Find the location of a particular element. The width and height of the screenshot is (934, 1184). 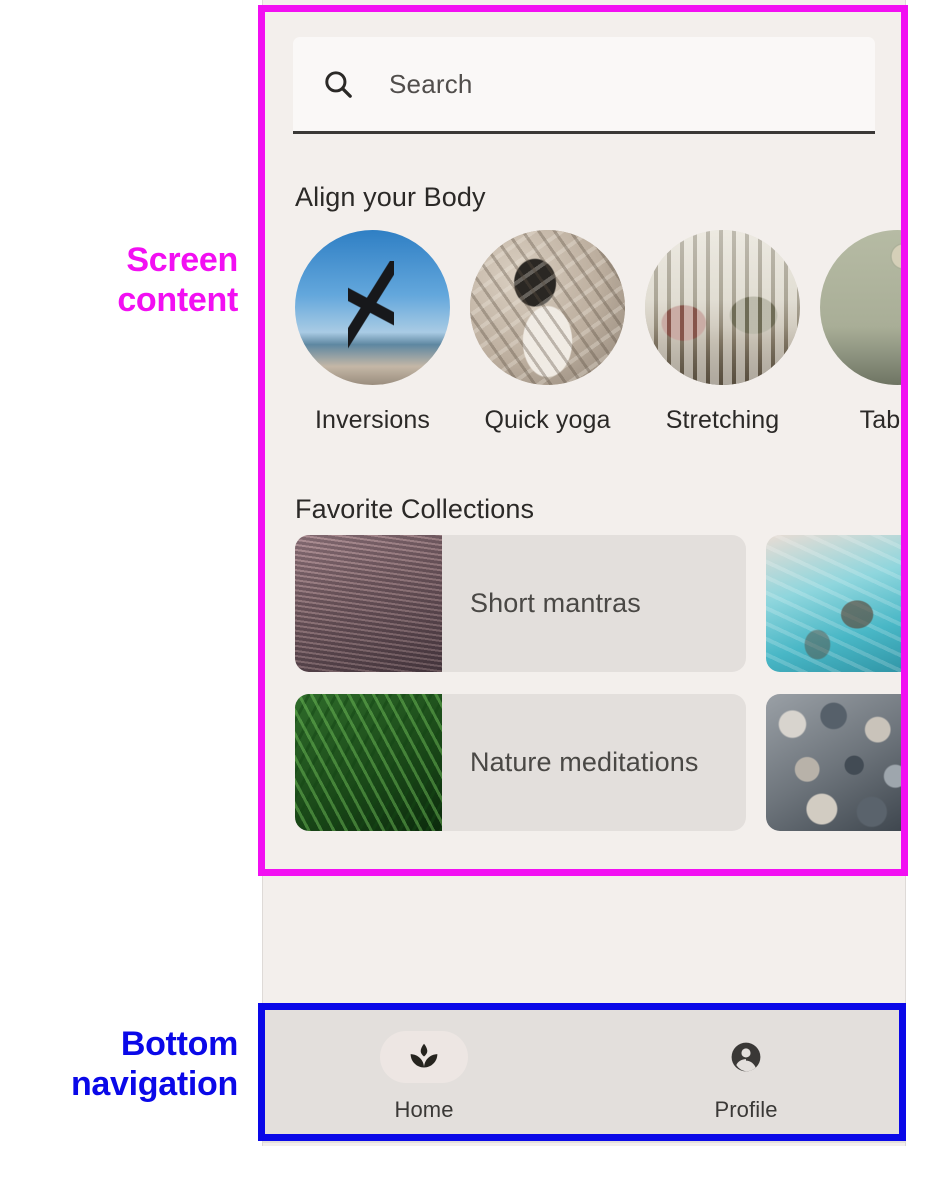

align-body-image-tabata is located at coordinates (862, 307).